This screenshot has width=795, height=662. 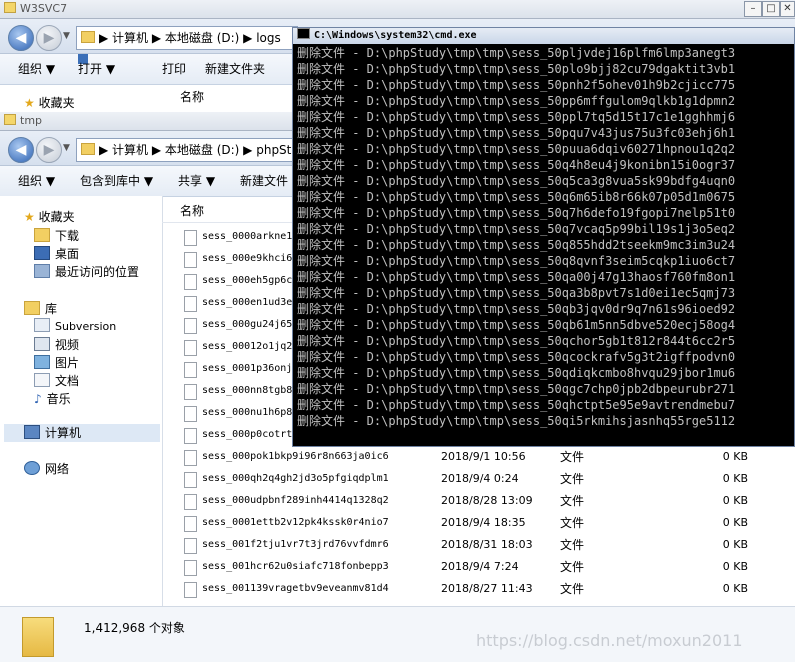 What do you see at coordinates (49, 102) in the screenshot?
I see `back-nav-favorites: ★ 收藏夹` at bounding box center [49, 102].